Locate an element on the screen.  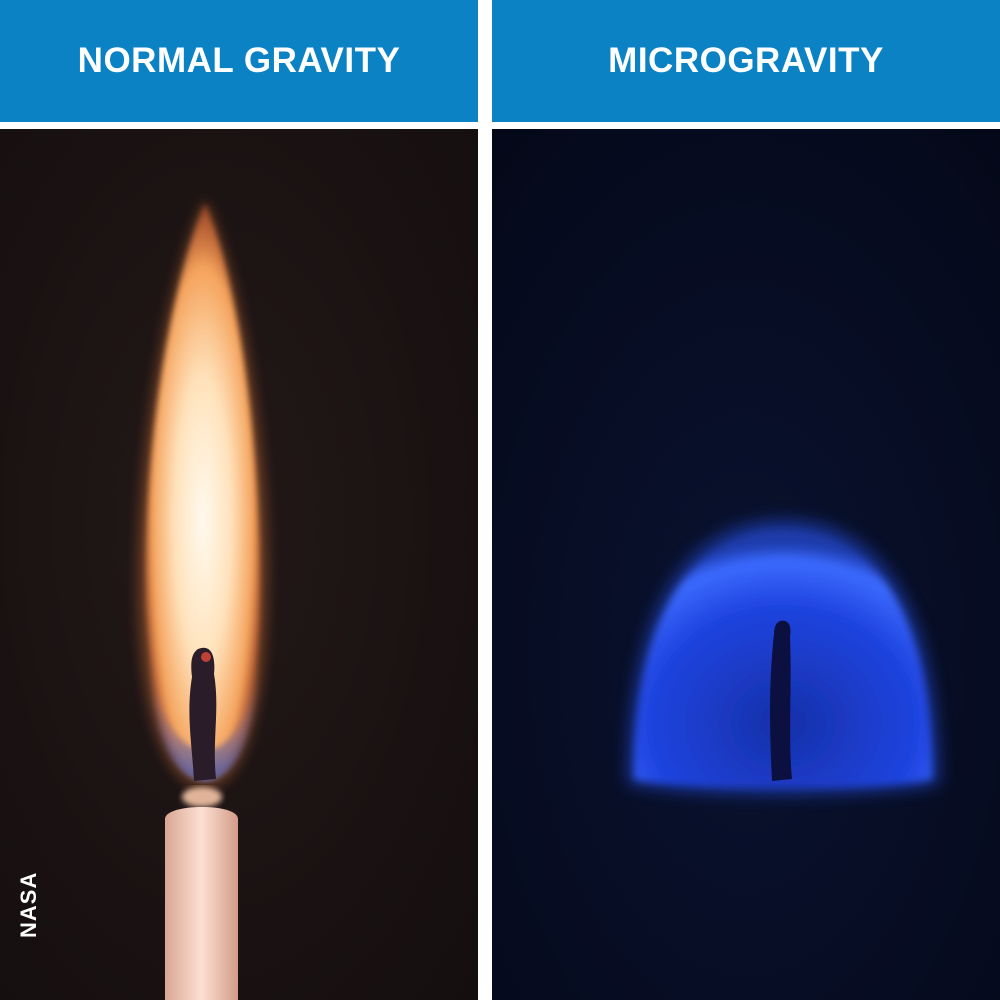
normal-gravity-title: NORMAL GRAVITY is located at coordinates (239, 60).